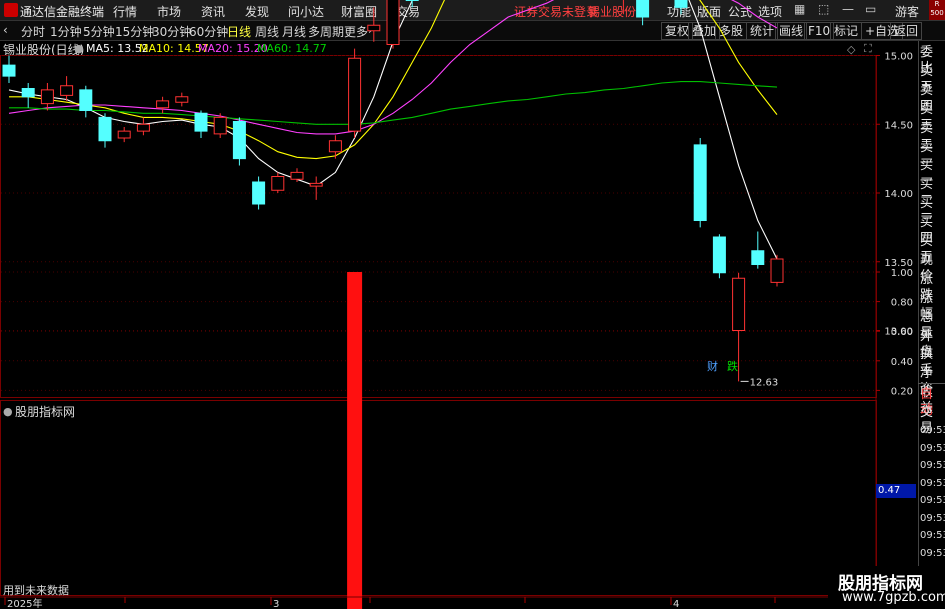 This screenshot has height=609, width=945. Describe the element at coordinates (902, 303) in the screenshot. I see `indicator-tick-label: 0.80` at that location.